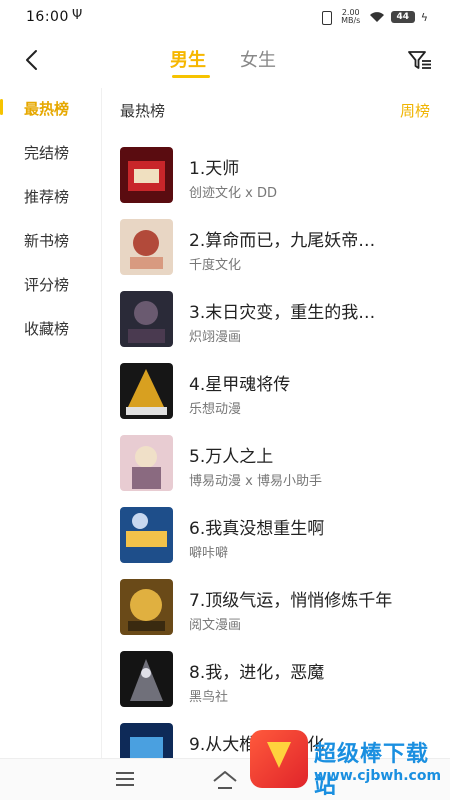 The height and width of the screenshot is (800, 450). I want to click on item-author: 炽翊漫画, so click(215, 337).